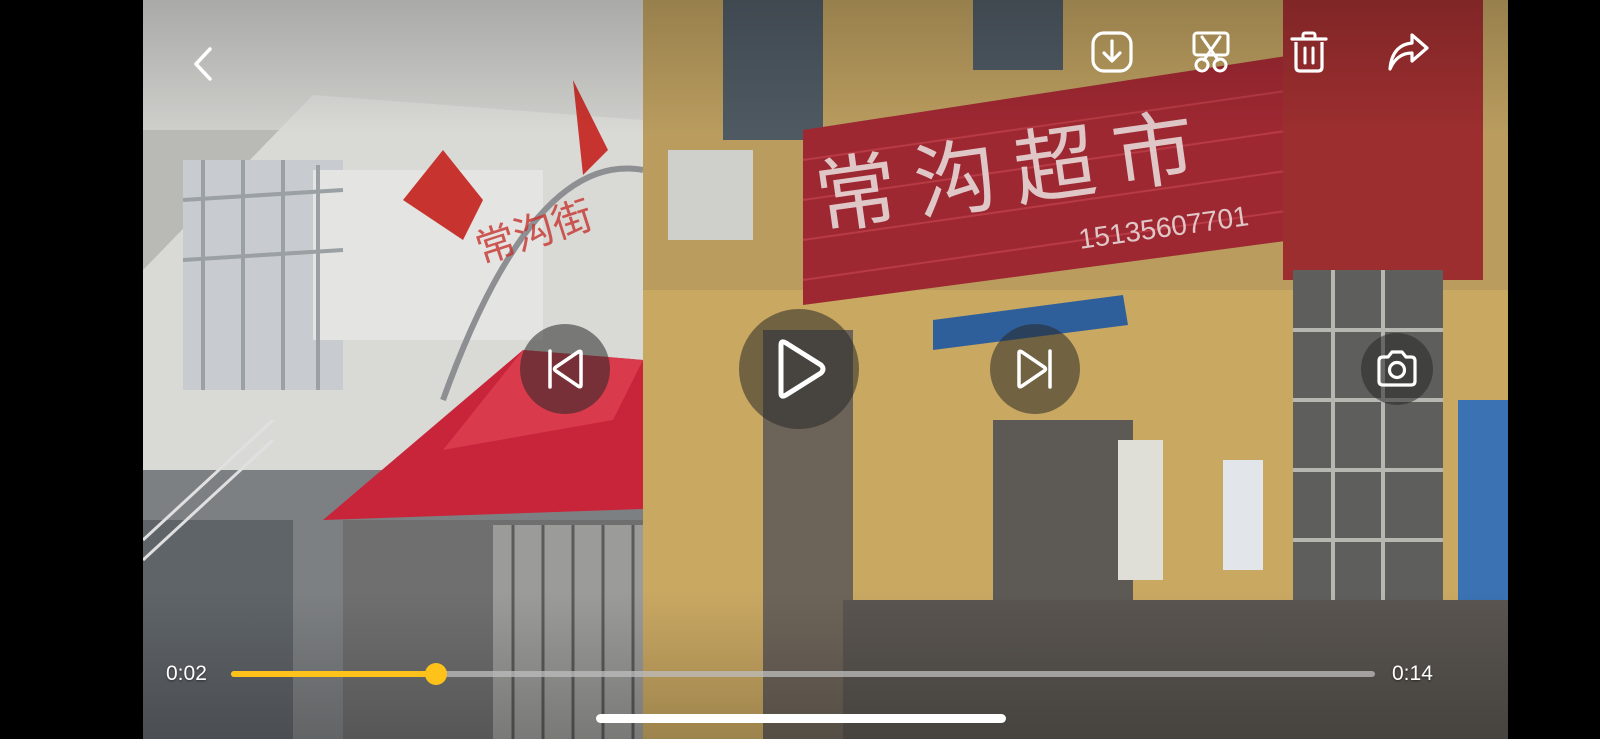 This screenshot has width=1600, height=739. I want to click on seek-bar-progress, so click(333, 674).